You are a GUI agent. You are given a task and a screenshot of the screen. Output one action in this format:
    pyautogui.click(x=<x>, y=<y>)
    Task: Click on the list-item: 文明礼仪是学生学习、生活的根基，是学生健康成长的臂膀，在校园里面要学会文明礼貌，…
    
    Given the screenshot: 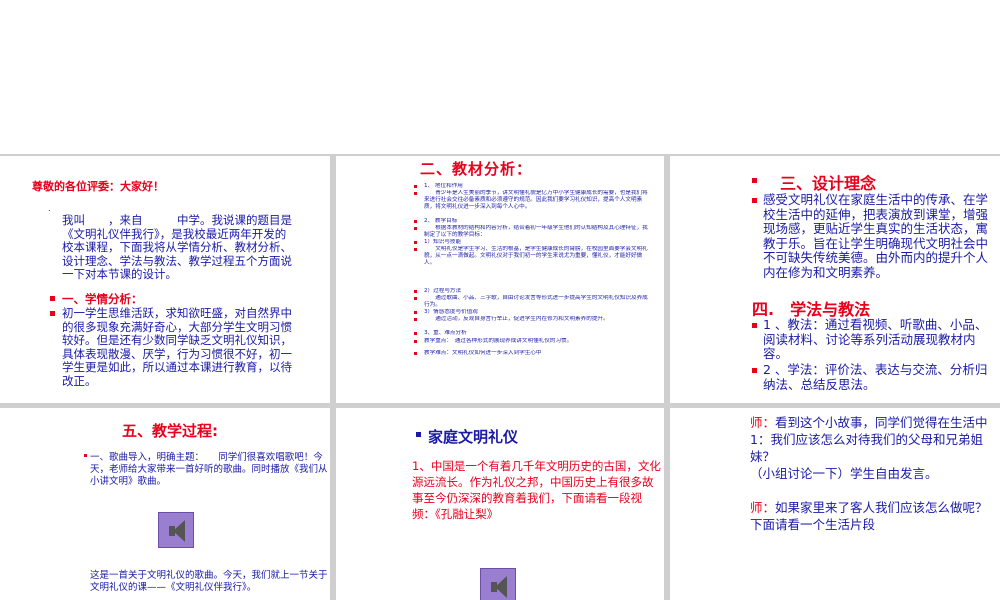 What is the action you would take?
    pyautogui.click(x=536, y=256)
    